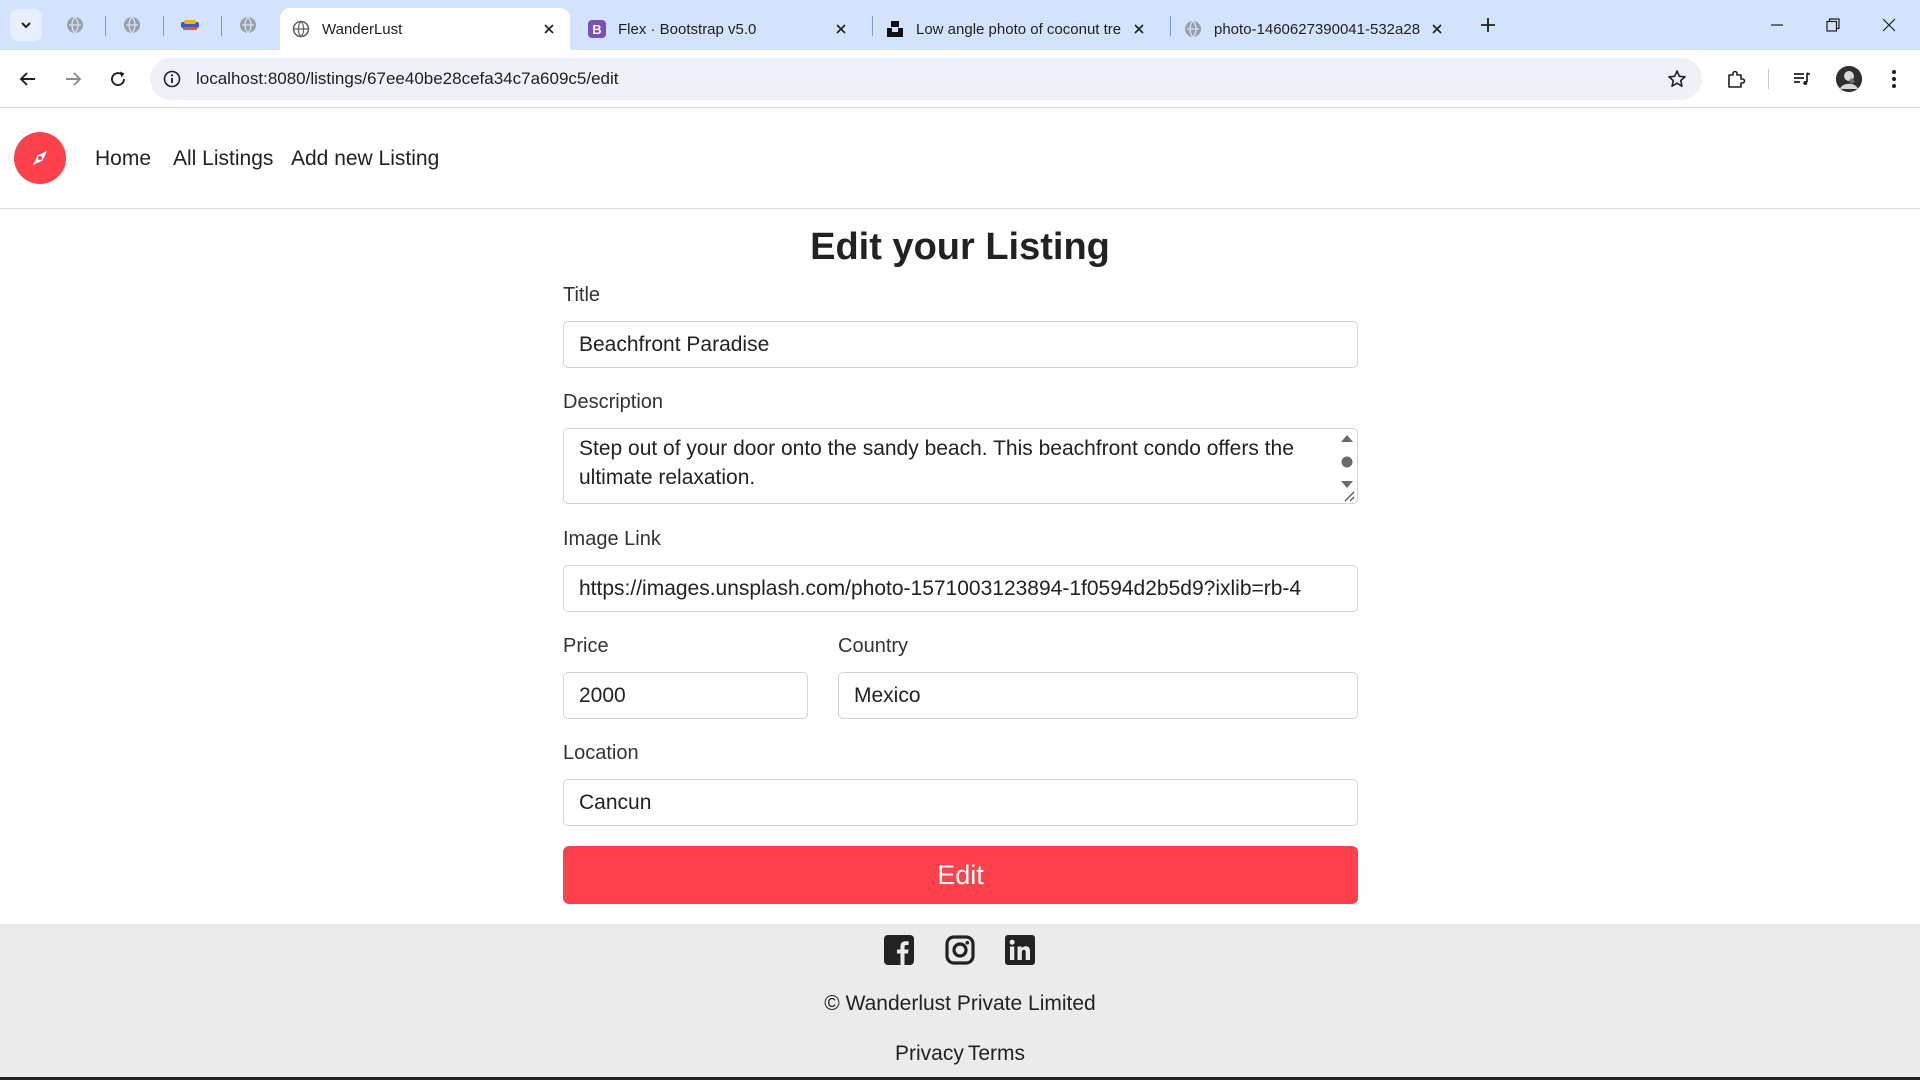 The height and width of the screenshot is (1080, 1920). I want to click on page-title: Edit your Listing, so click(960, 247).